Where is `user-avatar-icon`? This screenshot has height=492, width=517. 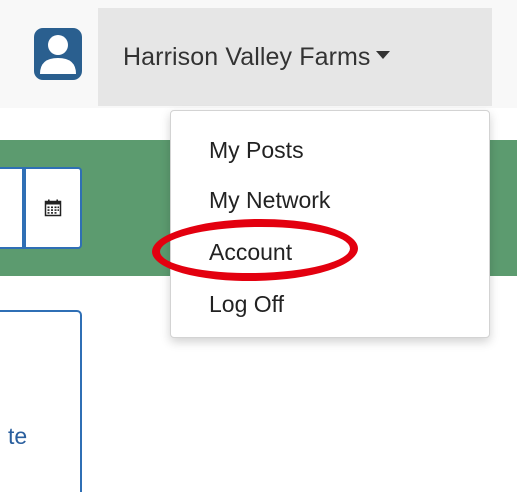 user-avatar-icon is located at coordinates (58, 54).